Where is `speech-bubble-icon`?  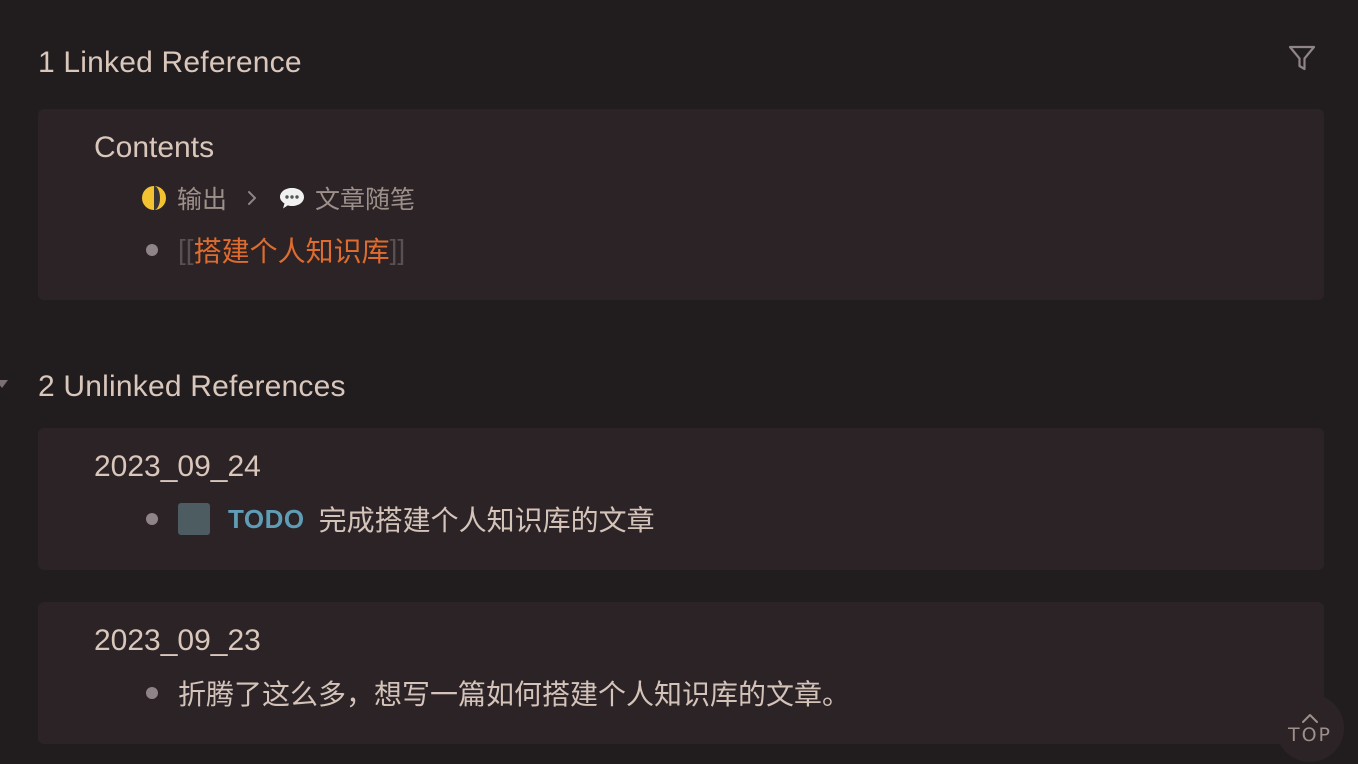
speech-bubble-icon is located at coordinates (292, 198).